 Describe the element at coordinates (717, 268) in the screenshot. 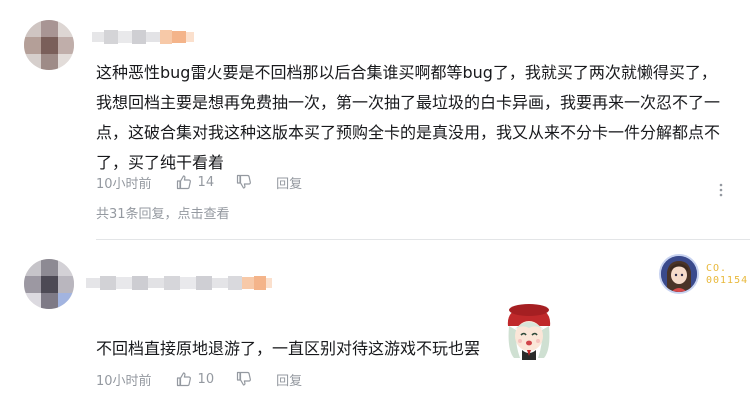

I see `fan-badge-line: CO.` at that location.